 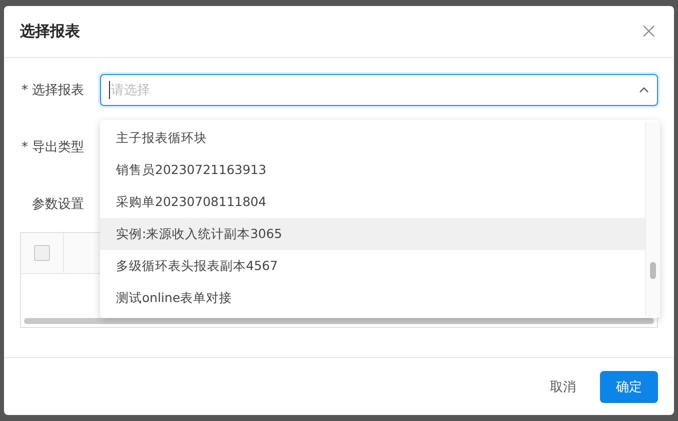 I want to click on confirm-button: 确定, so click(x=629, y=386).